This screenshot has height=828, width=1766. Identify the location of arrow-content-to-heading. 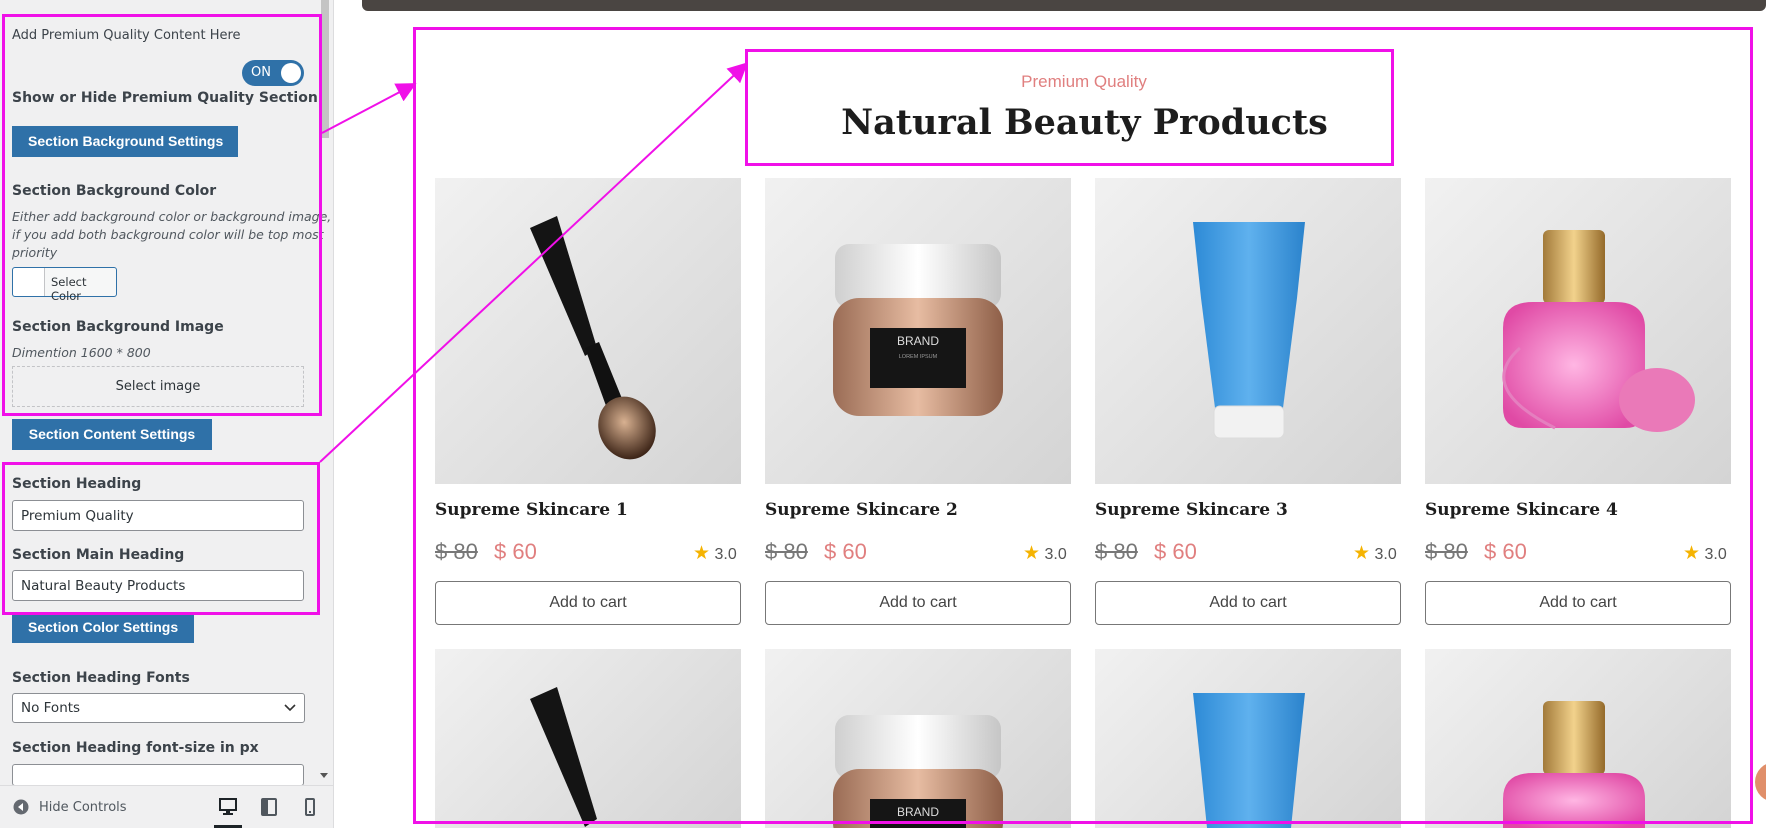
(533, 262).